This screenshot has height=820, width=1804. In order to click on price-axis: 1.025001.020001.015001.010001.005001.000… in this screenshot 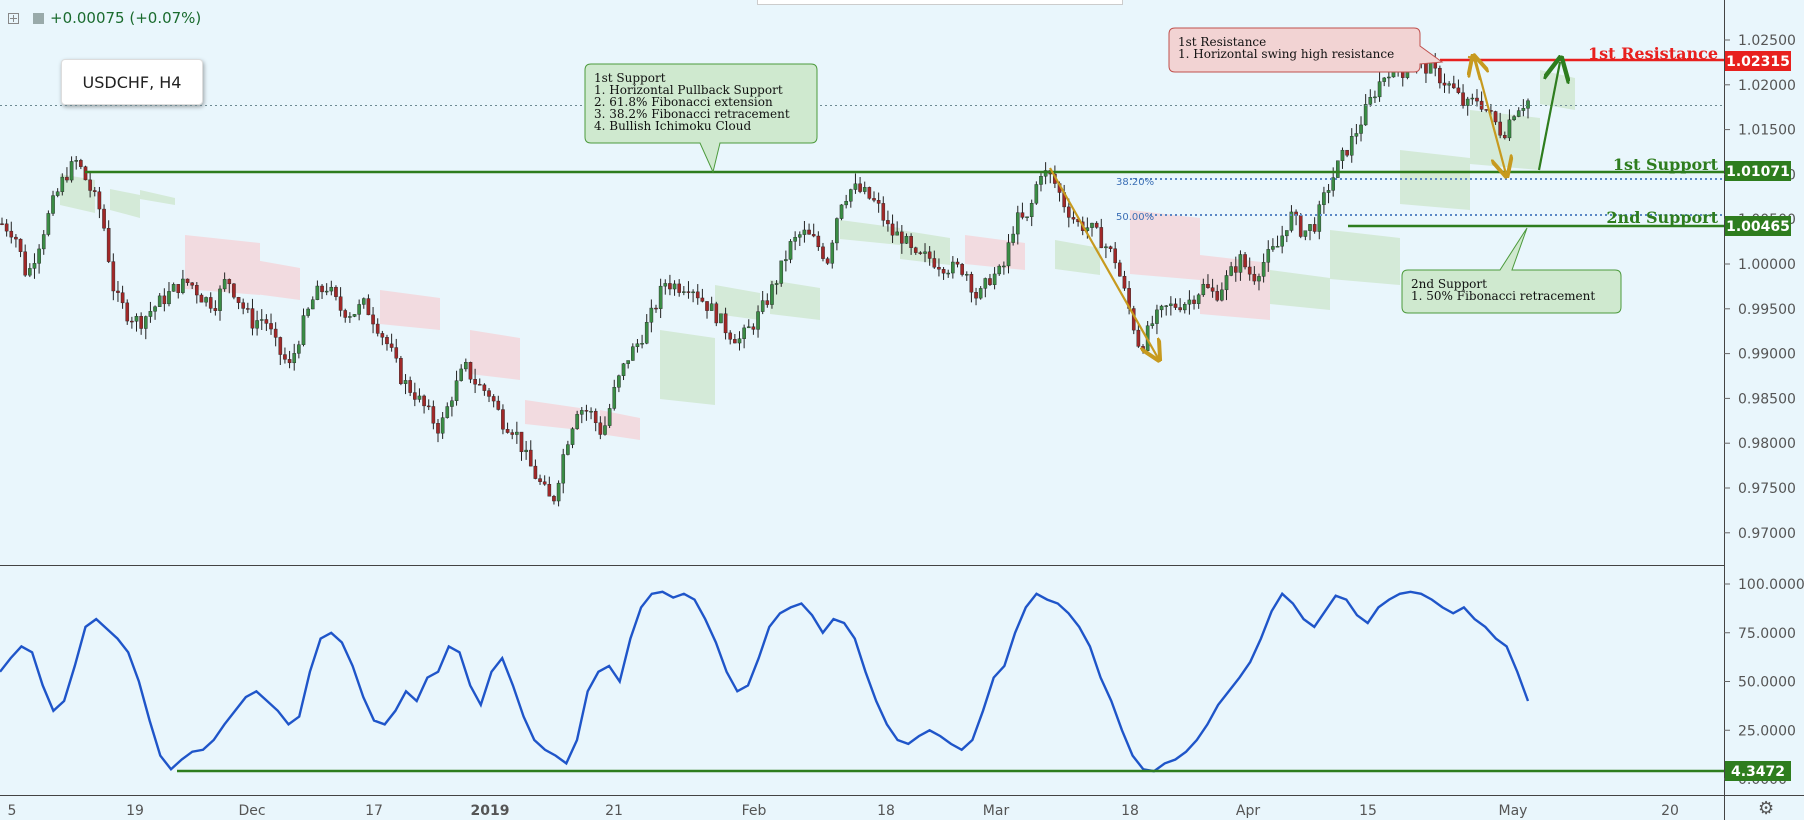, I will do `click(1760, 287)`.